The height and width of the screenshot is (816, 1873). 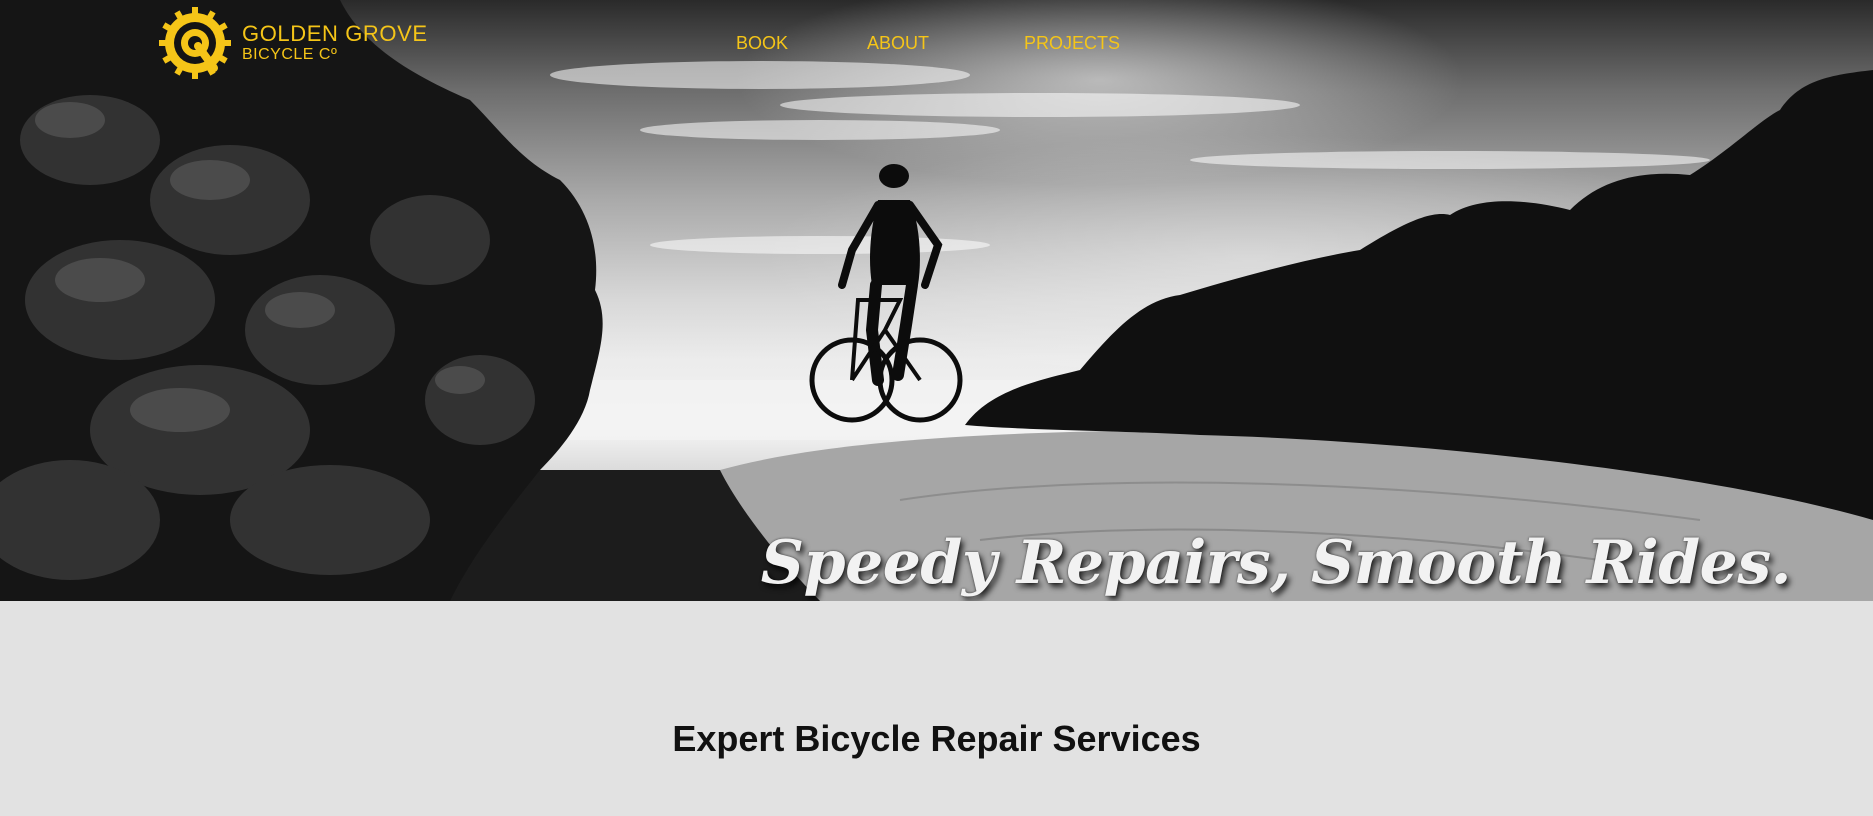 I want to click on services-heading: Expert Bicycle Repair Services, so click(x=936, y=738).